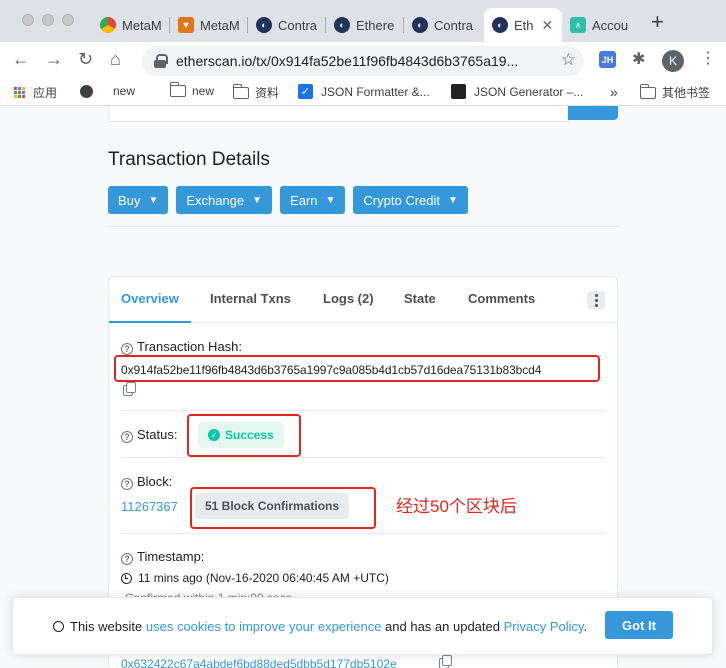  What do you see at coordinates (209, 25) in the screenshot?
I see `browser-tab-2: ▼ MetaM` at bounding box center [209, 25].